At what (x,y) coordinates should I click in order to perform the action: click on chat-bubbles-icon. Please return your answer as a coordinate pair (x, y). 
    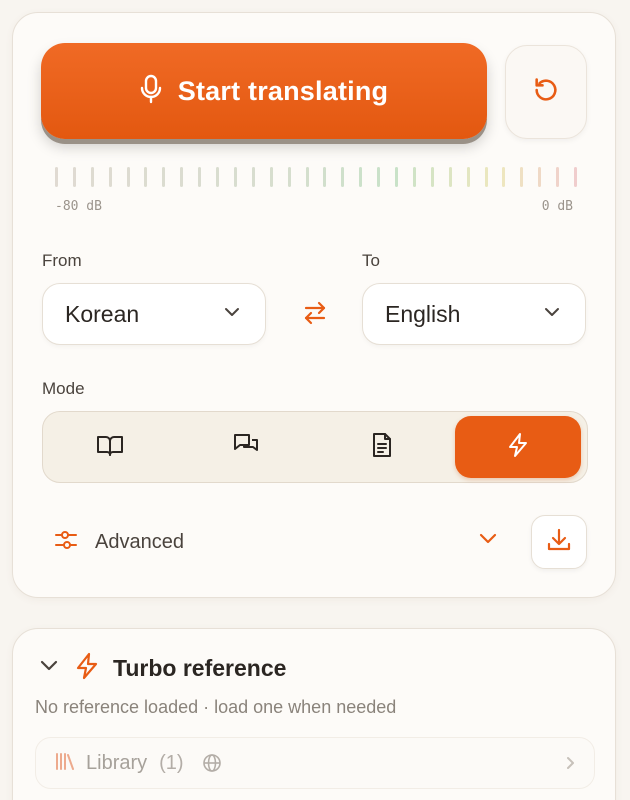
    Looking at the image, I should click on (246, 447).